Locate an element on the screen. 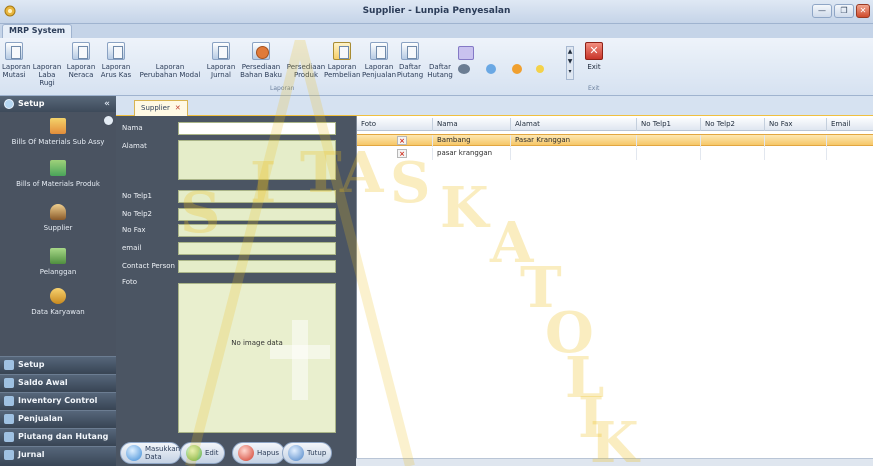  column-header-foto: Foto is located at coordinates (395, 124).